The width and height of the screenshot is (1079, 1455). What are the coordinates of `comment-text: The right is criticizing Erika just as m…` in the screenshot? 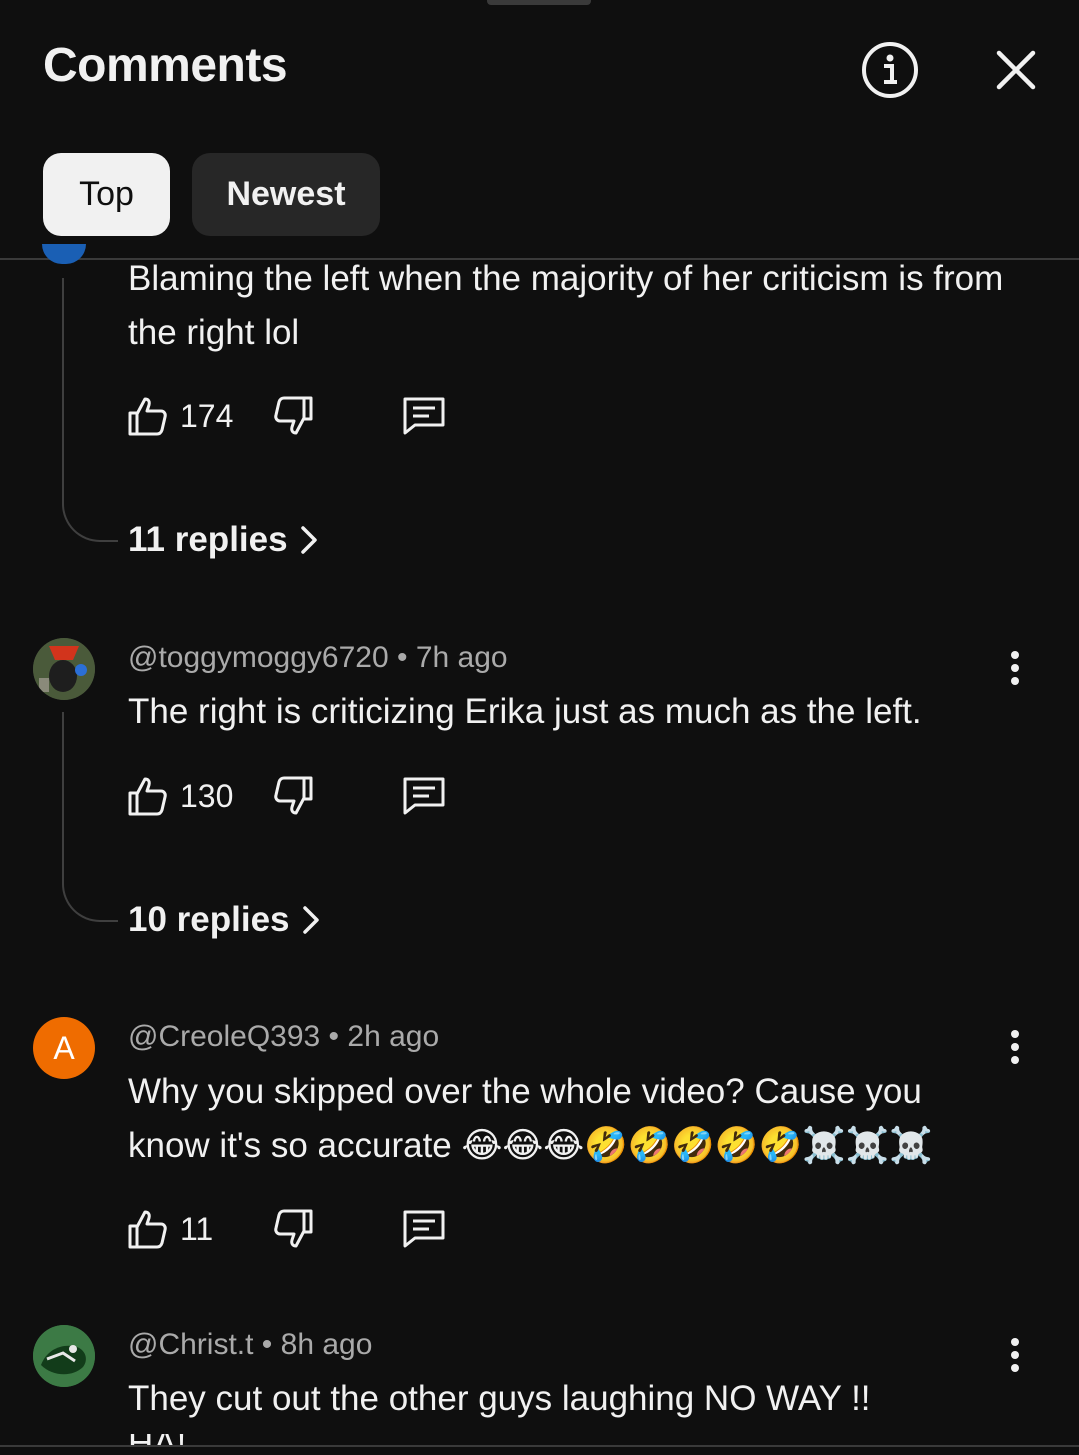 It's located at (525, 711).